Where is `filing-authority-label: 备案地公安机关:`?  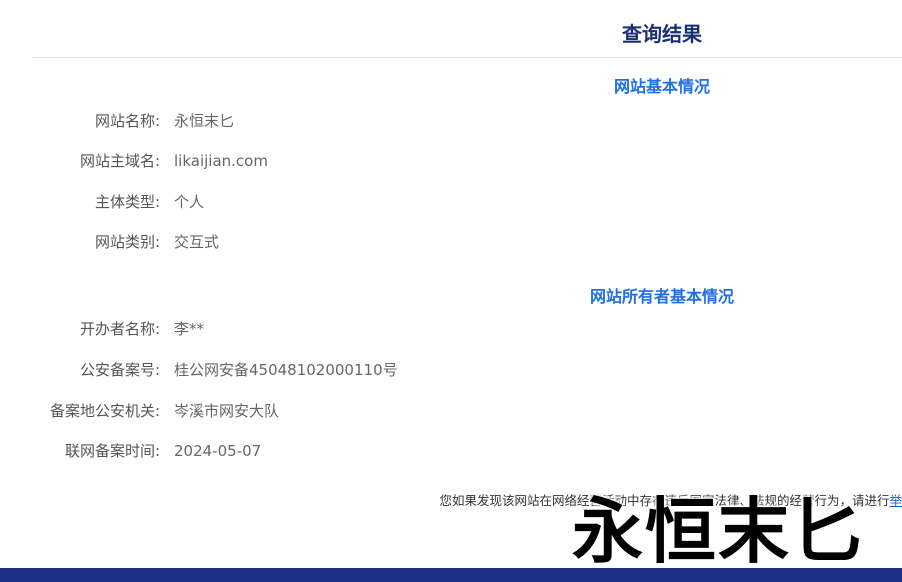 filing-authority-label: 备案地公安机关: is located at coordinates (104, 411).